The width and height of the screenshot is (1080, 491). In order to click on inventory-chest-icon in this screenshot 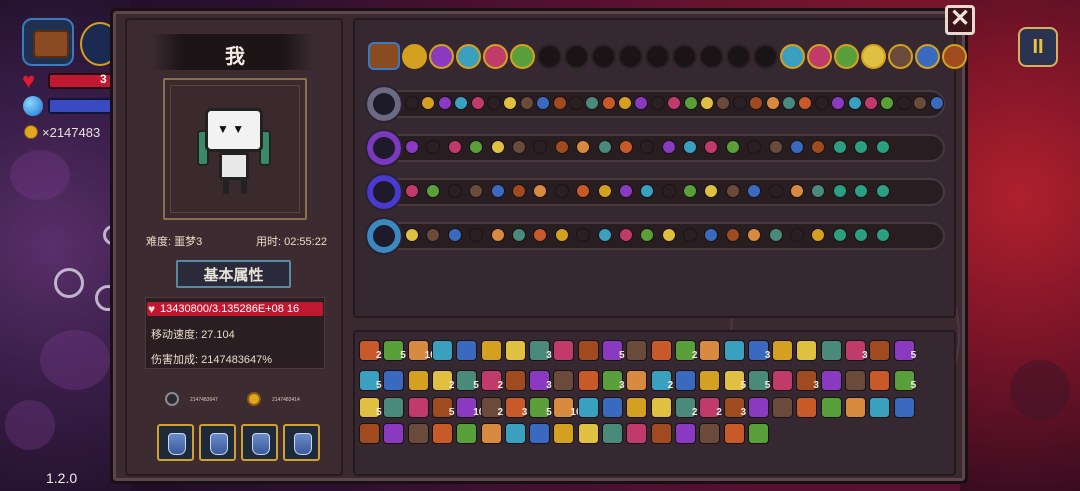, I will do `click(48, 42)`.